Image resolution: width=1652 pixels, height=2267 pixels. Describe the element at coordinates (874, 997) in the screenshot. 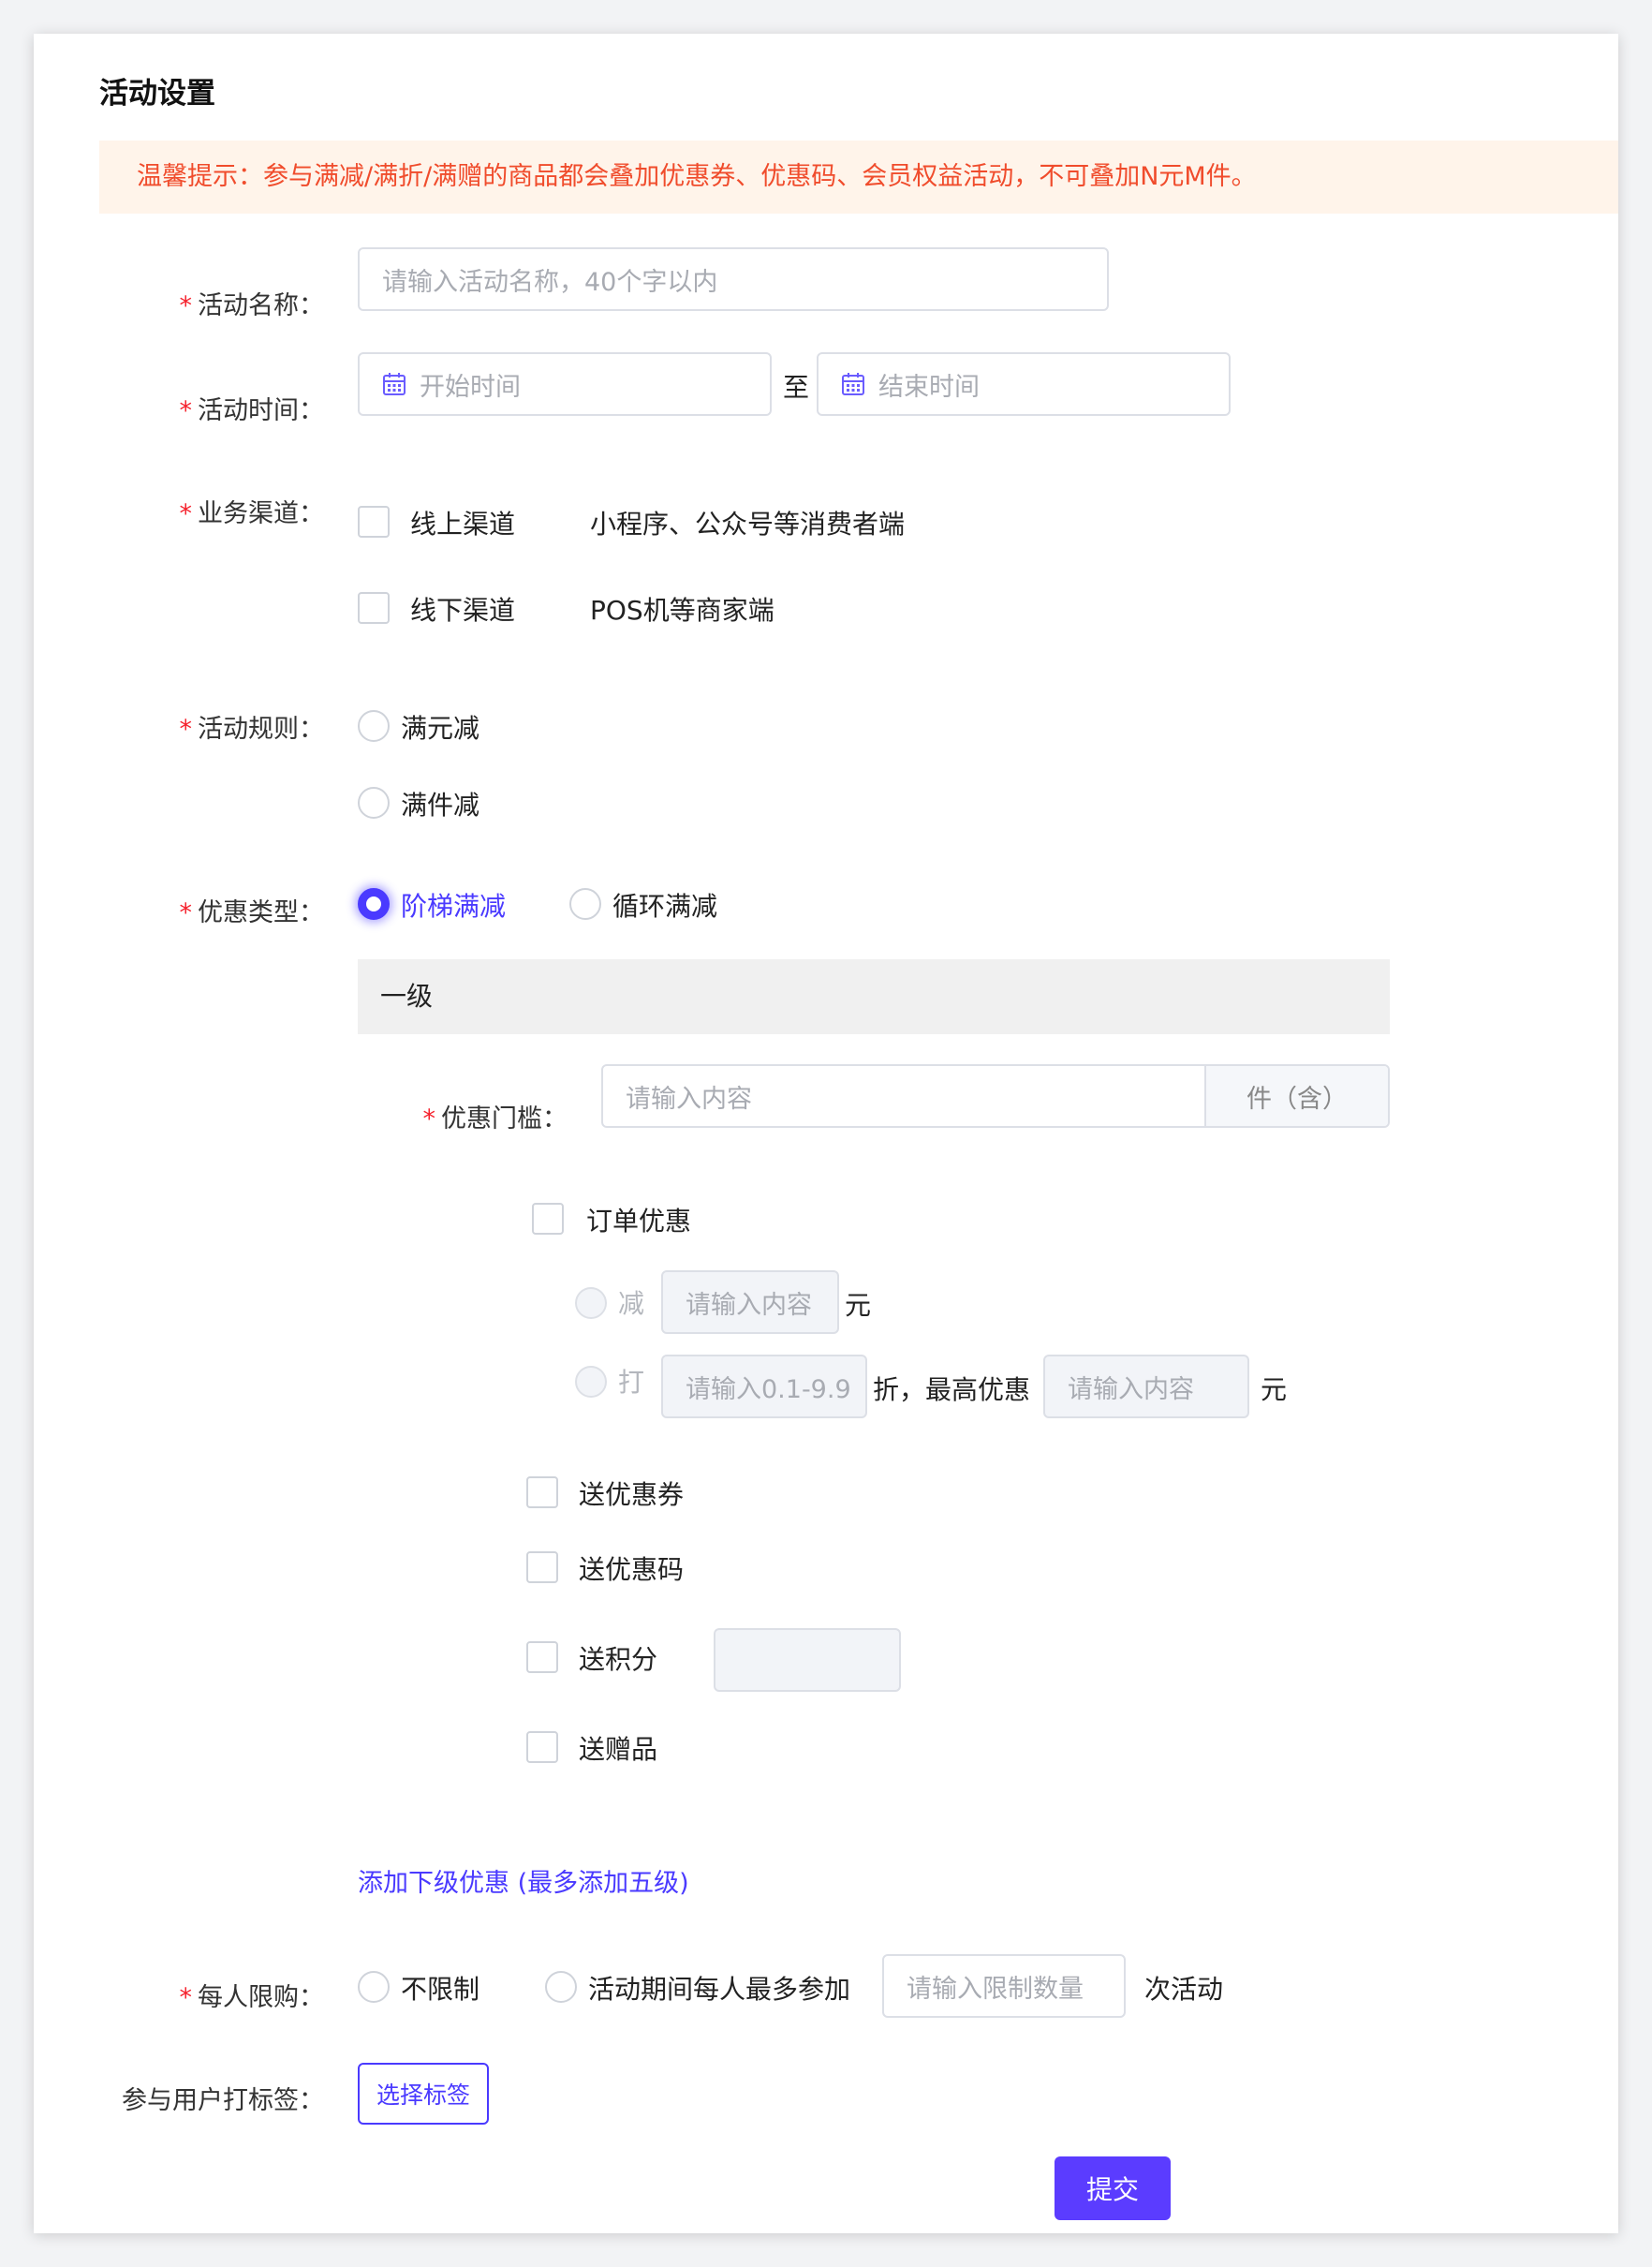

I see `level-header: 一级` at that location.